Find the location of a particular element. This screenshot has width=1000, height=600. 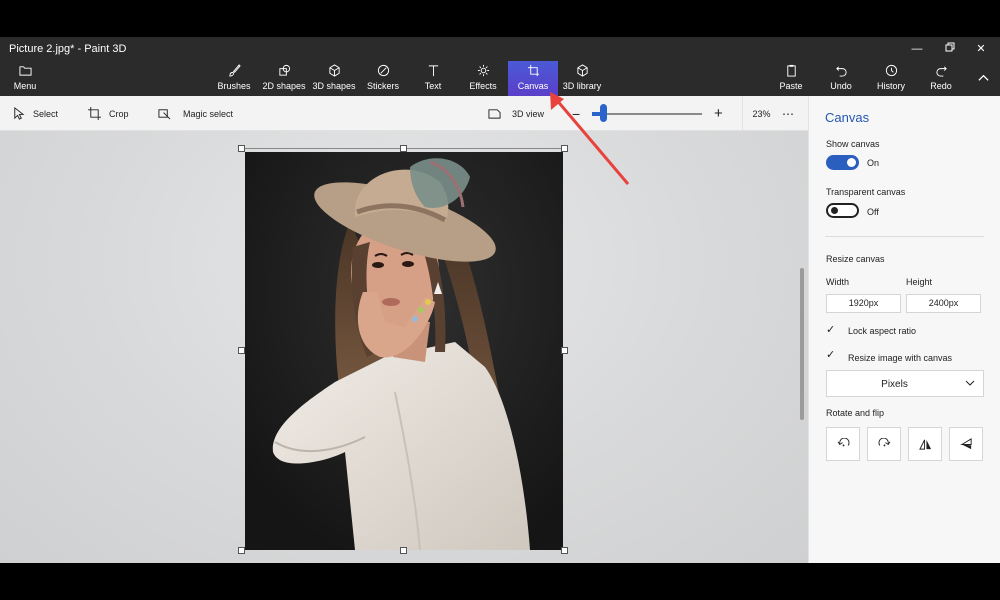

letterbox-bottom is located at coordinates (500, 581).